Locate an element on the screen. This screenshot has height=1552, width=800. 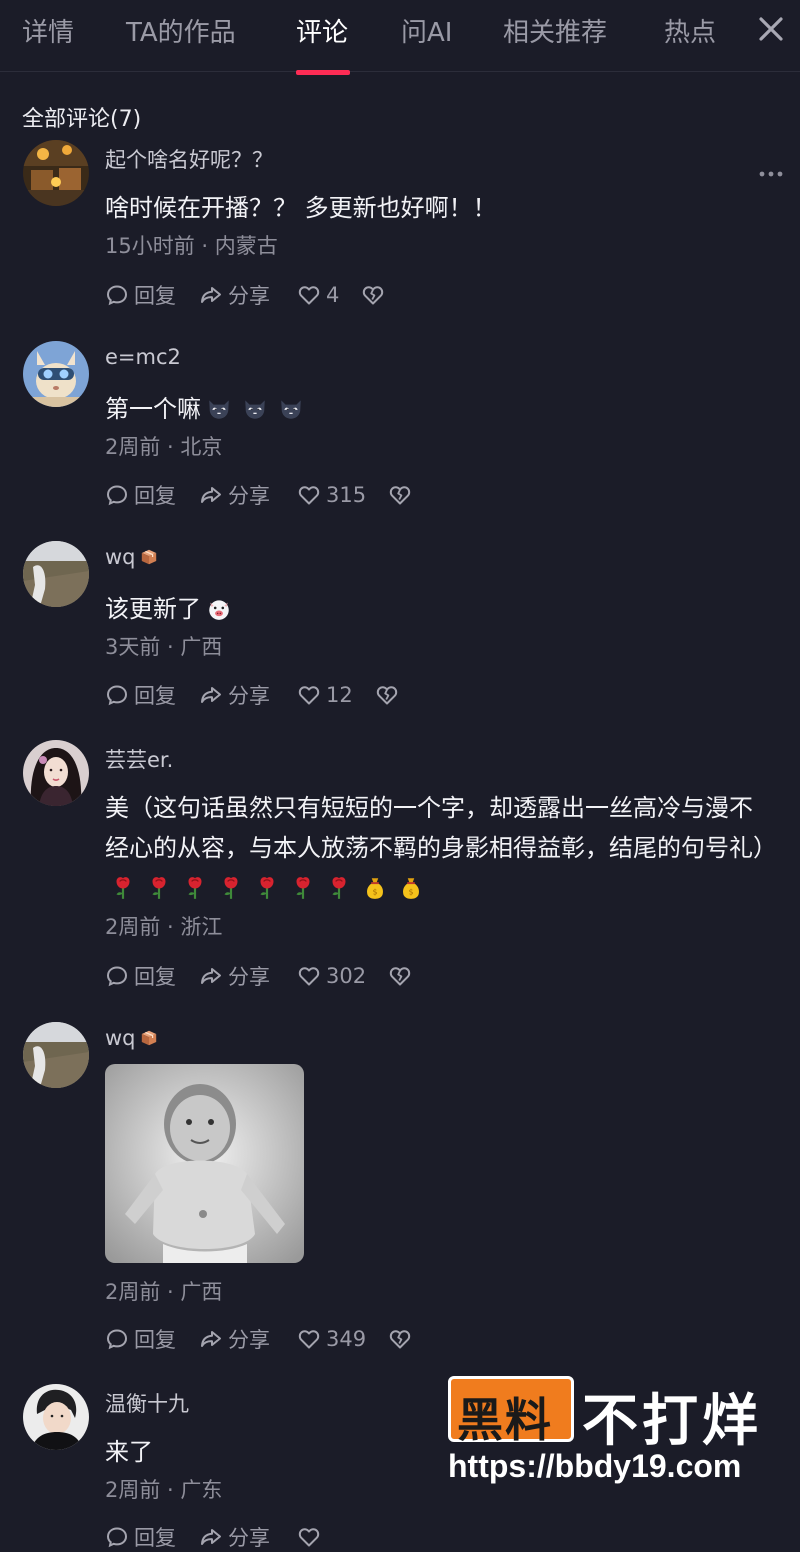
comment-meta: 2周前 · 北京 is located at coordinates (164, 447).